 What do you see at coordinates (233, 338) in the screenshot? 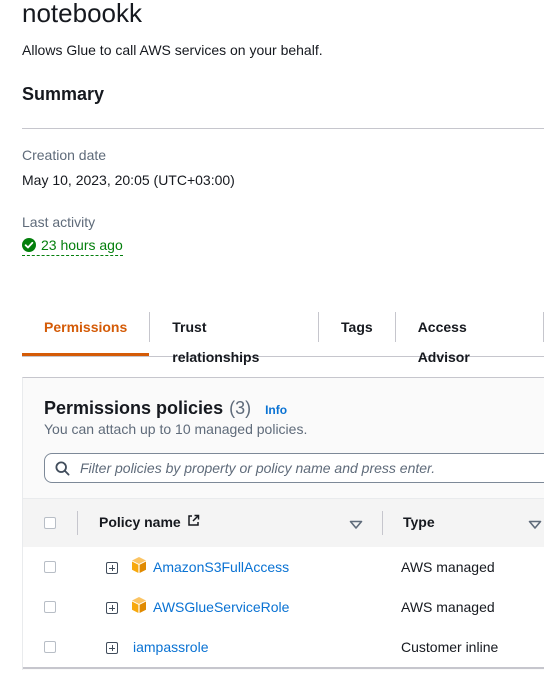
I see `tab-trust-relationships: Trust relationships` at bounding box center [233, 338].